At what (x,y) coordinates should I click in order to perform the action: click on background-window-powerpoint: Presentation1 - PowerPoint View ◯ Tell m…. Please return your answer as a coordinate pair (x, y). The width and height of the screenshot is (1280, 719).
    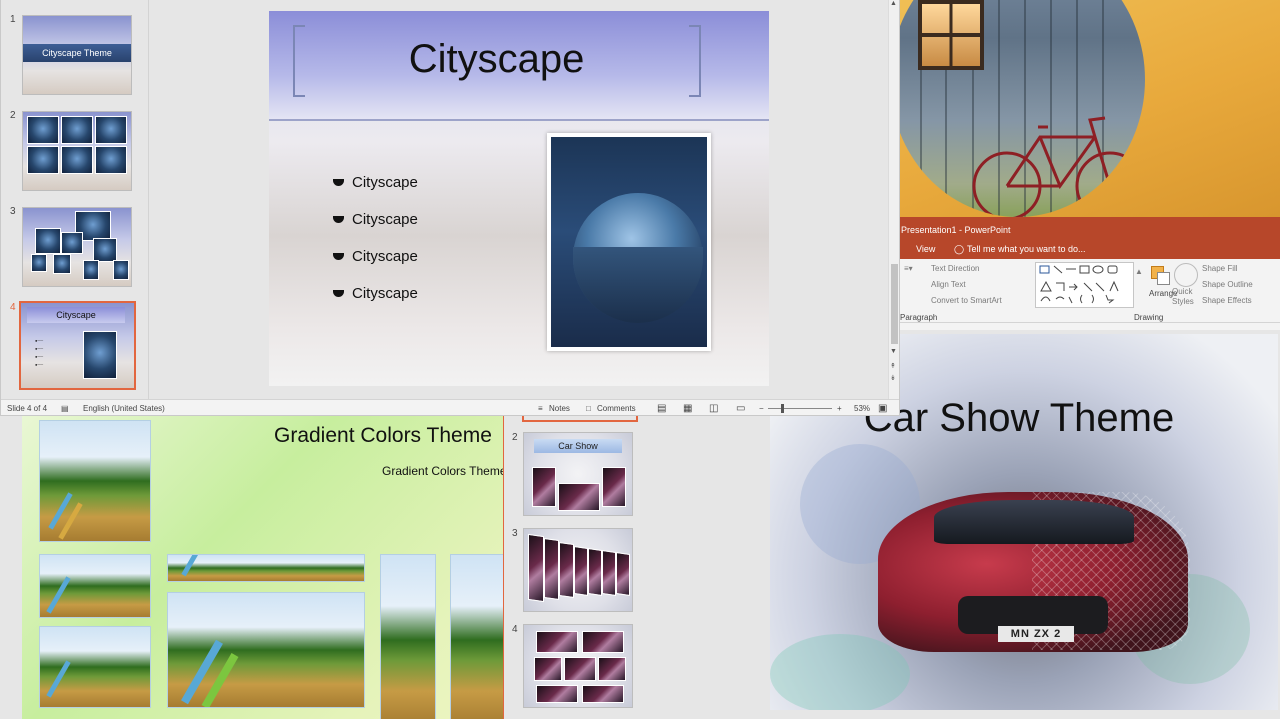
    Looking at the image, I should click on (1089, 165).